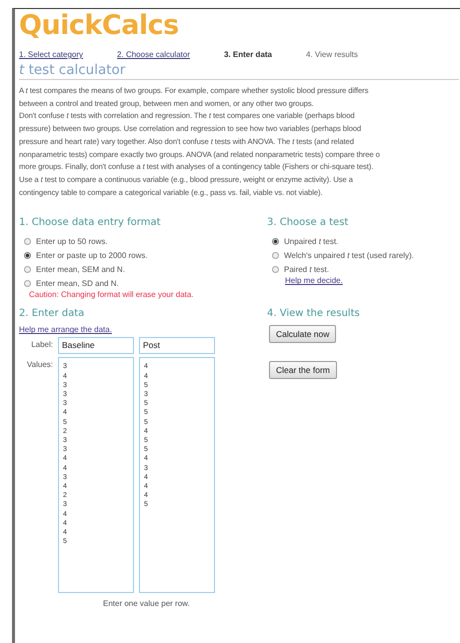 The image size is (460, 643). What do you see at coordinates (39, 365) in the screenshot?
I see `field-caption: Values:` at bounding box center [39, 365].